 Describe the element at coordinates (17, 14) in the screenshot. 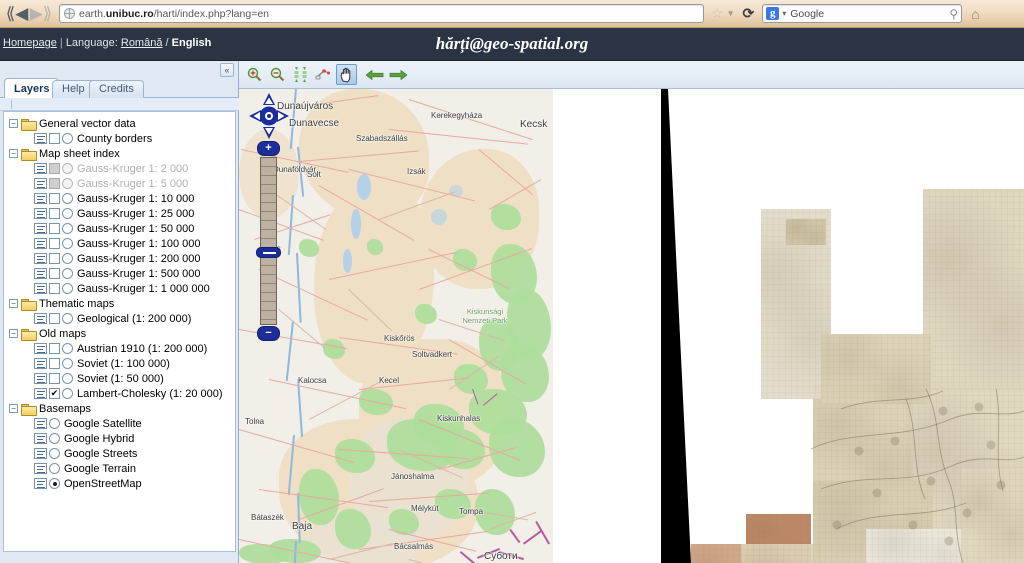

I see `browser-back-icon: ⟪◀` at that location.